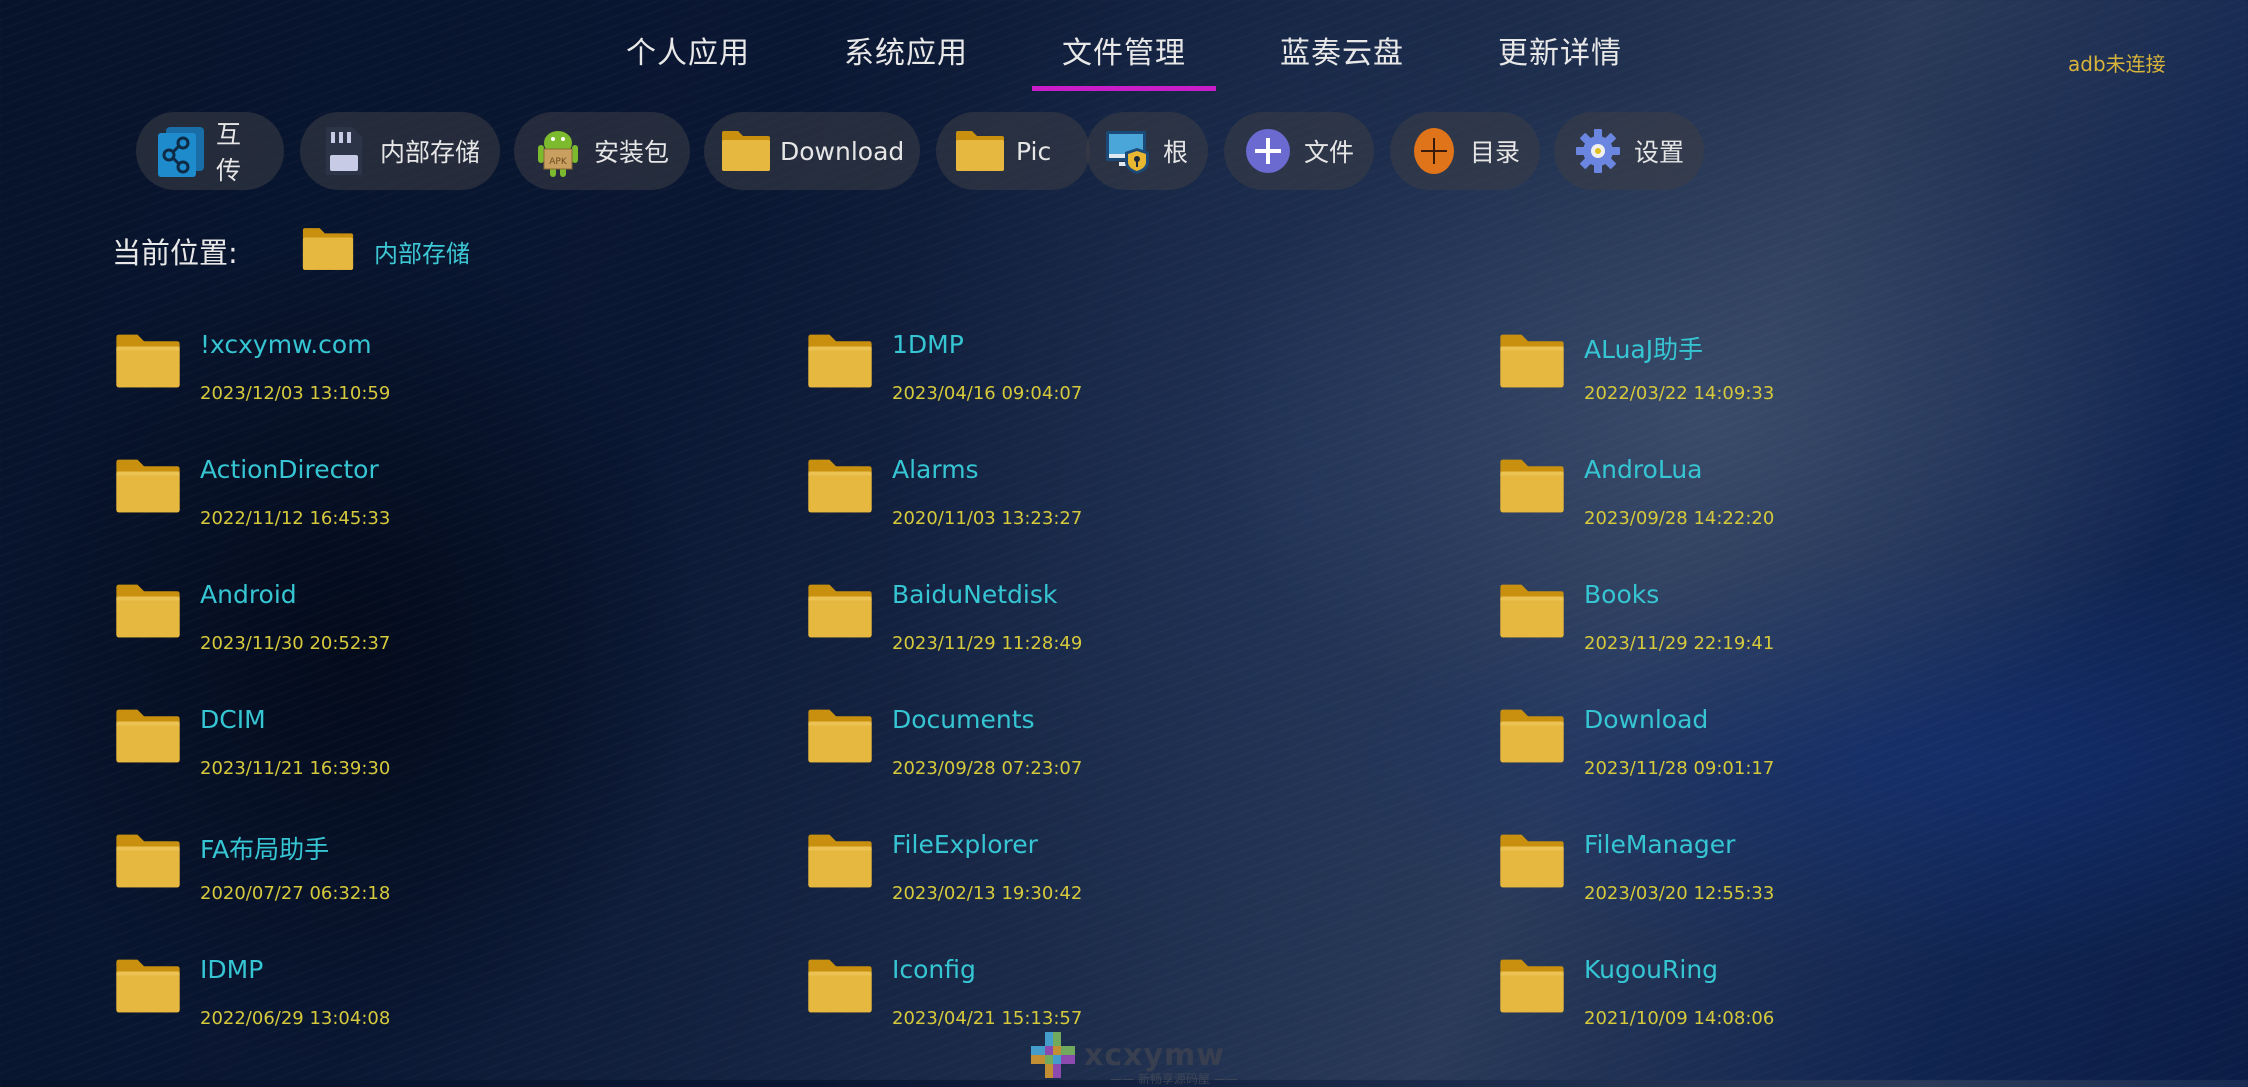 The image size is (2248, 1087). What do you see at coordinates (1796, 760) in the screenshot?
I see `file-list-item: Download 2023/11/28 09:01:17` at bounding box center [1796, 760].